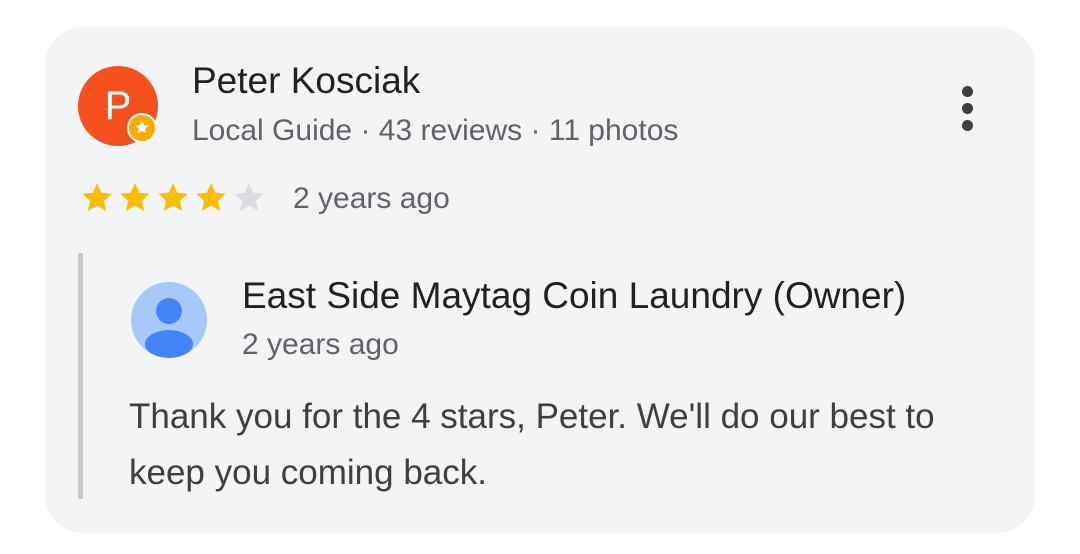 This screenshot has width=1080, height=554. What do you see at coordinates (249, 197) in the screenshot?
I see `star-empty-icon` at bounding box center [249, 197].